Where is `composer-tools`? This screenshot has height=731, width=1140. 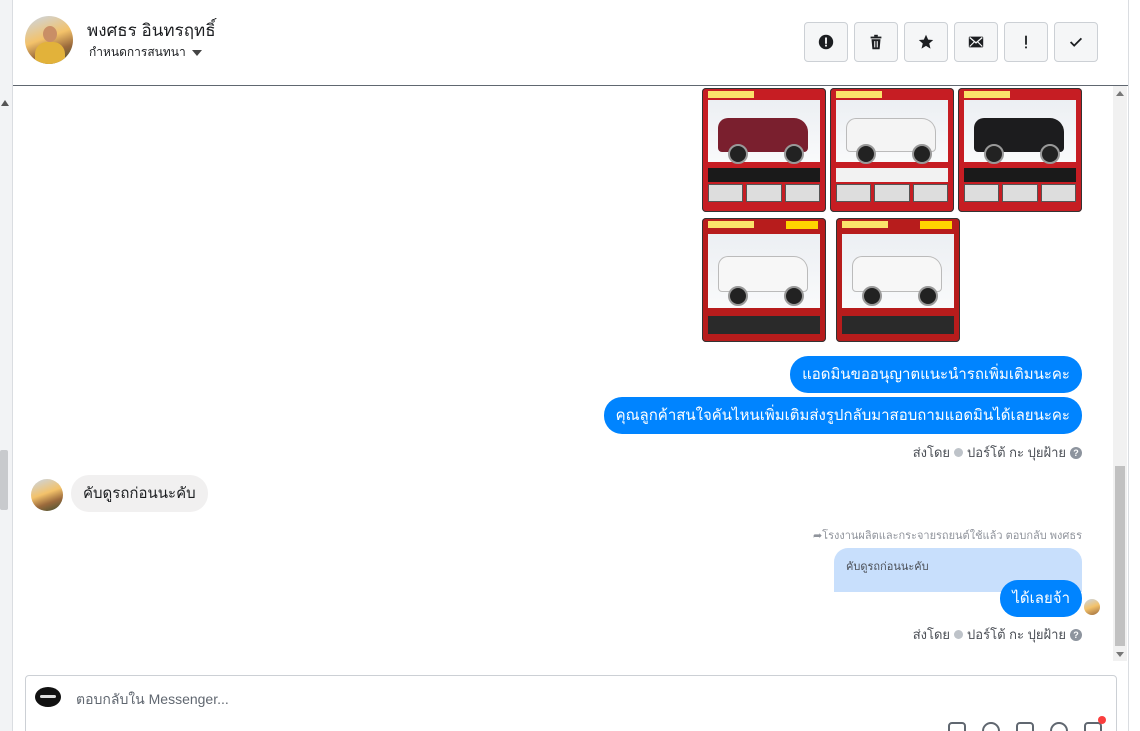
composer-tools is located at coordinates (1027, 723).